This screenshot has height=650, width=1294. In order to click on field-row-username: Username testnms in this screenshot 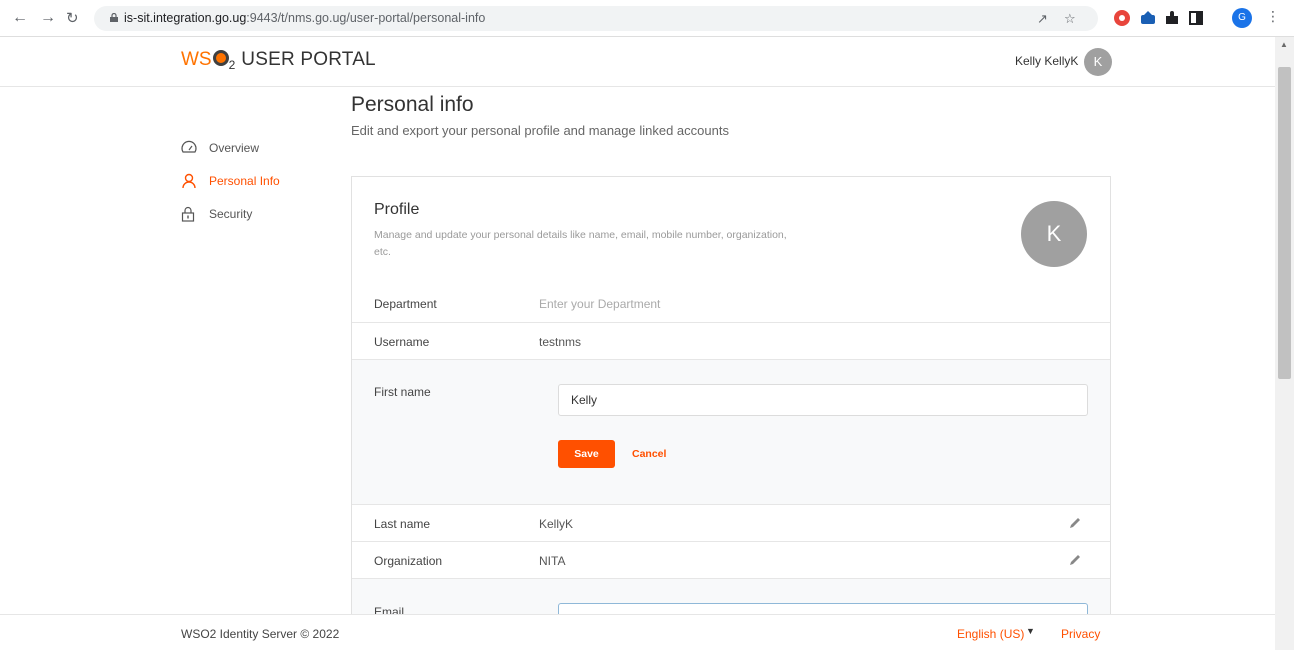, I will do `click(731, 340)`.